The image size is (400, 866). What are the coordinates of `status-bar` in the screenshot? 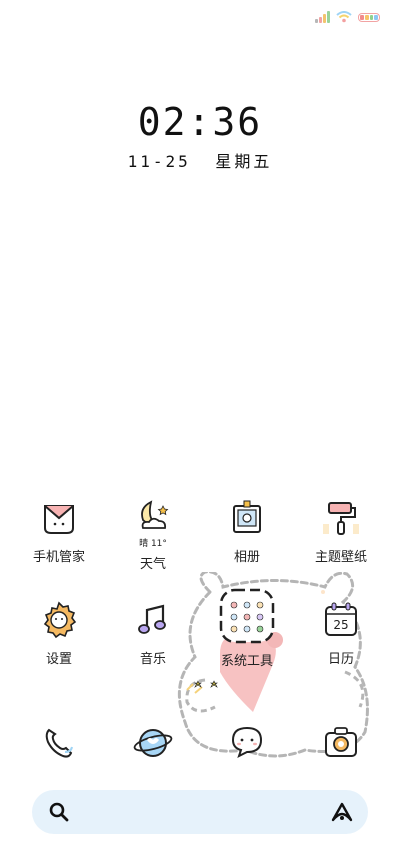 It's located at (347, 17).